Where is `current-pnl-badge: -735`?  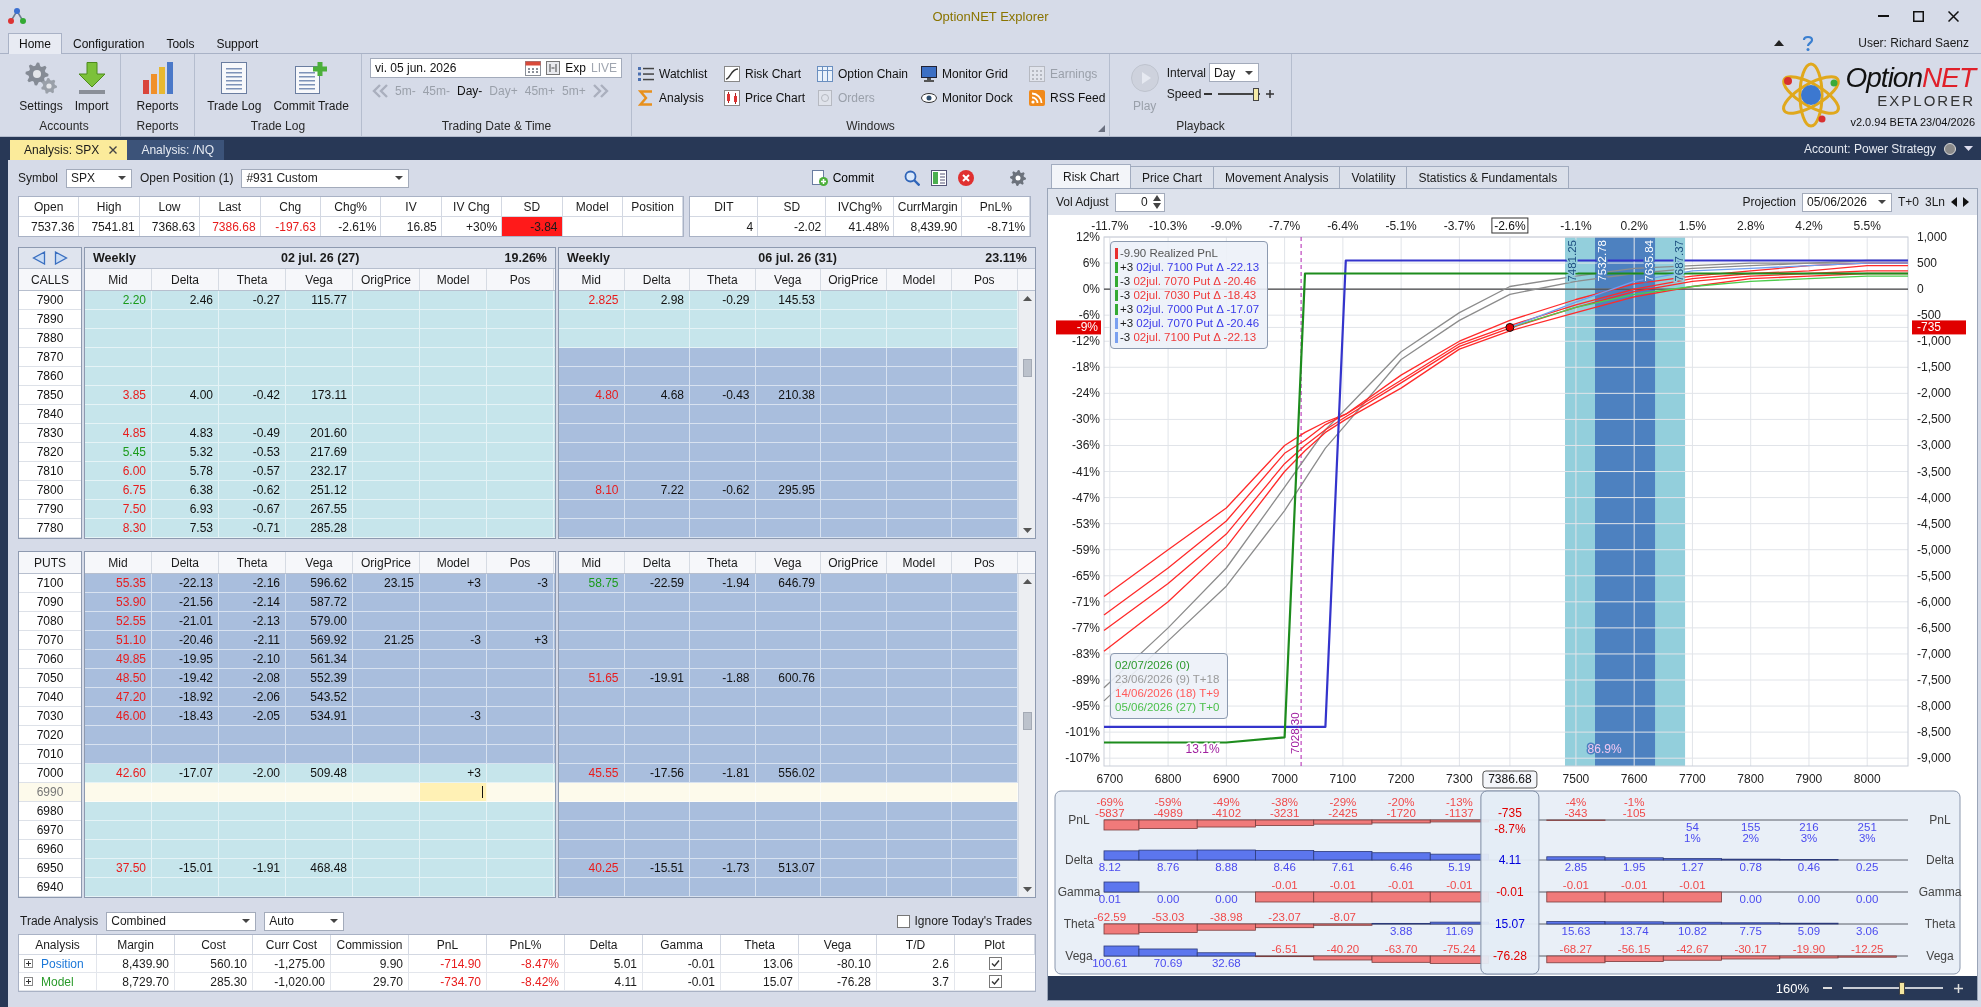 current-pnl-badge: -735 is located at coordinates (1939, 327).